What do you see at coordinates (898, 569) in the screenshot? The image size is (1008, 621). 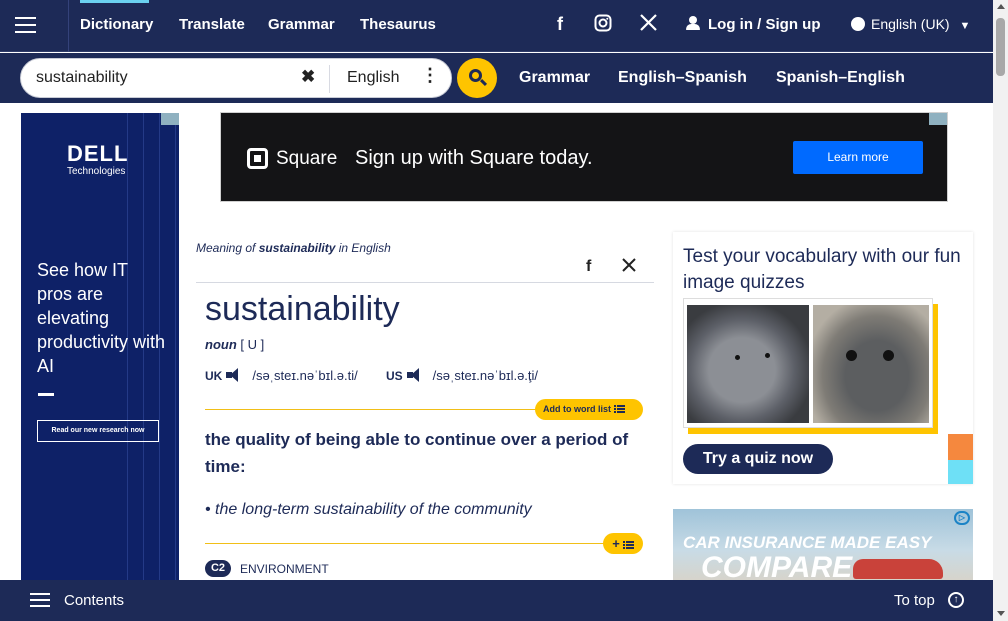 I see `car-image` at bounding box center [898, 569].